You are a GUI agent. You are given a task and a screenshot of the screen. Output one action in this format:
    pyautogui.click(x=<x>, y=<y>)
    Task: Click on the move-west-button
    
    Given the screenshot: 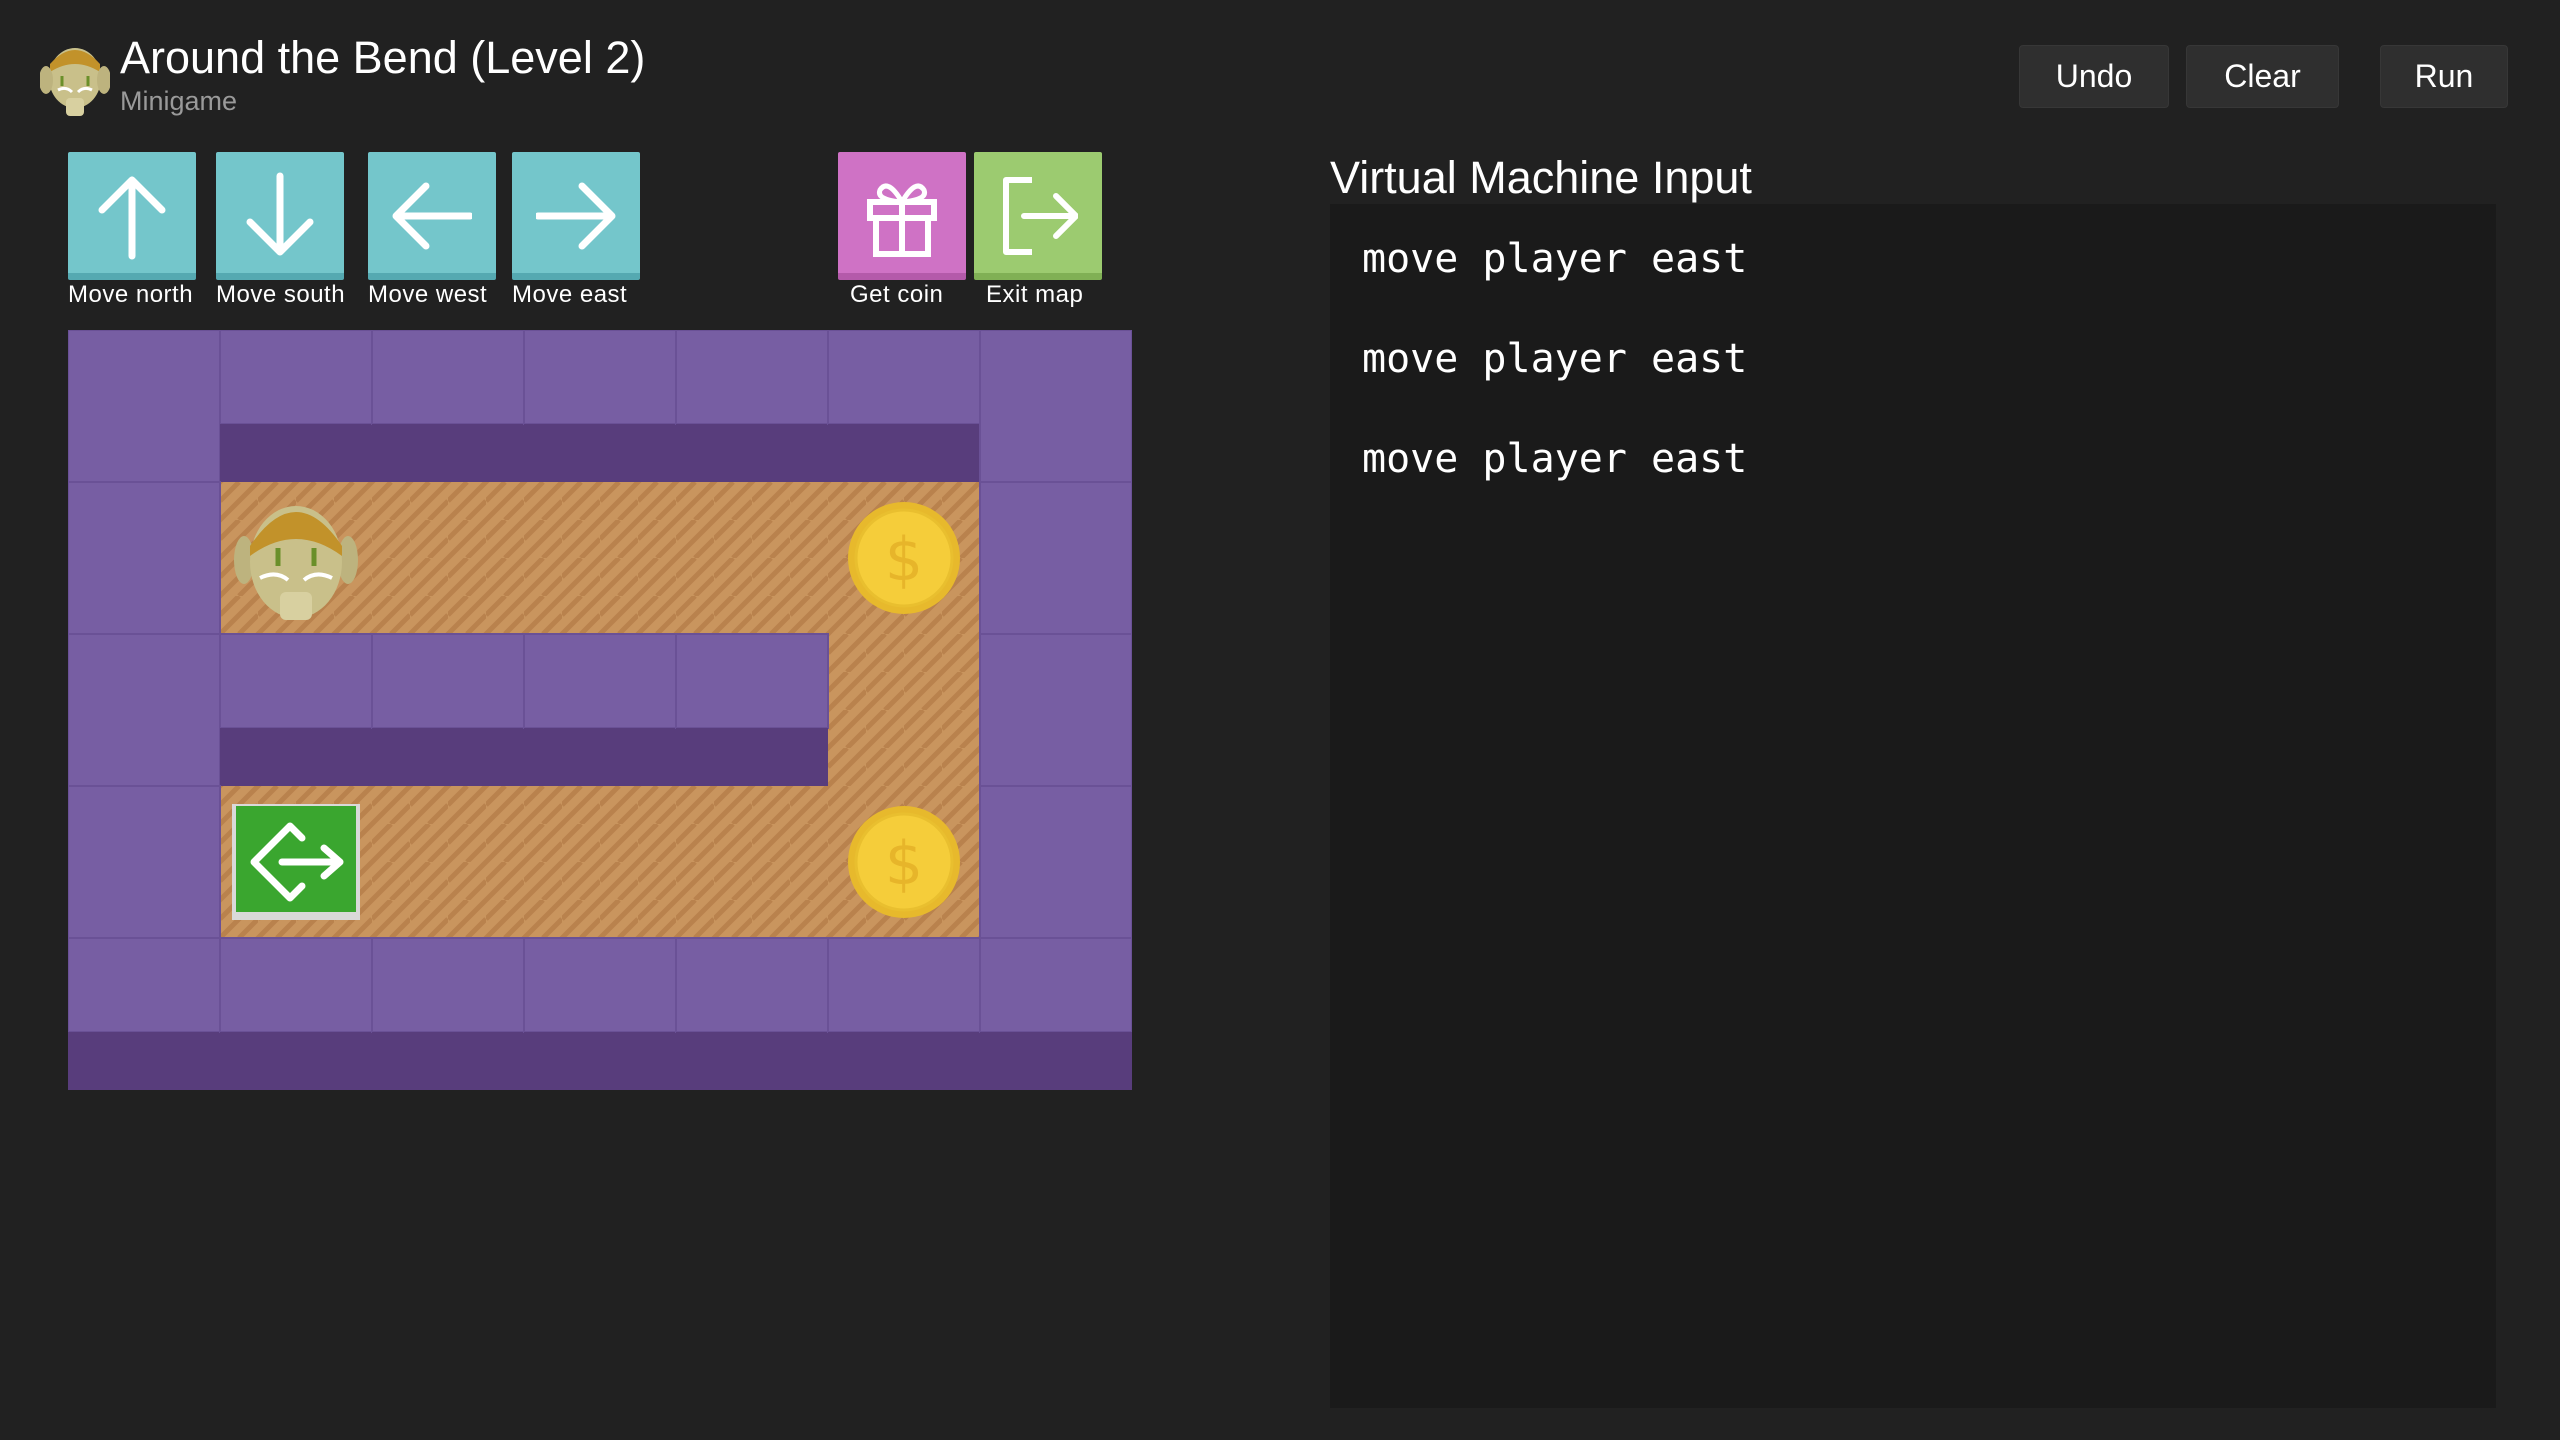 What is the action you would take?
    pyautogui.click(x=432, y=217)
    